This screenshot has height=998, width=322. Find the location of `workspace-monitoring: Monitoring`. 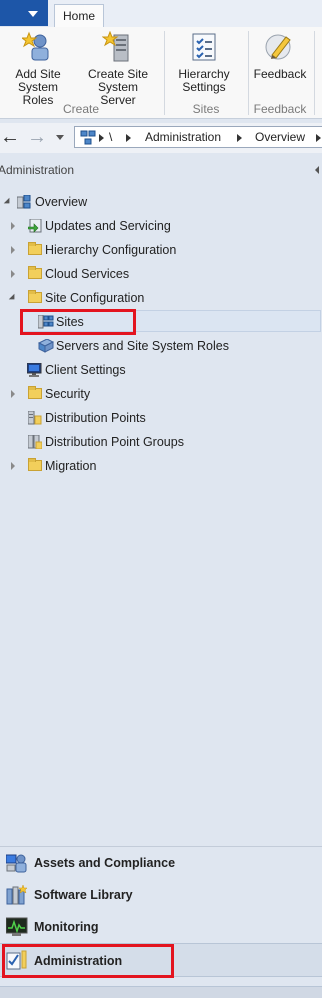

workspace-monitoring: Monitoring is located at coordinates (161, 927).